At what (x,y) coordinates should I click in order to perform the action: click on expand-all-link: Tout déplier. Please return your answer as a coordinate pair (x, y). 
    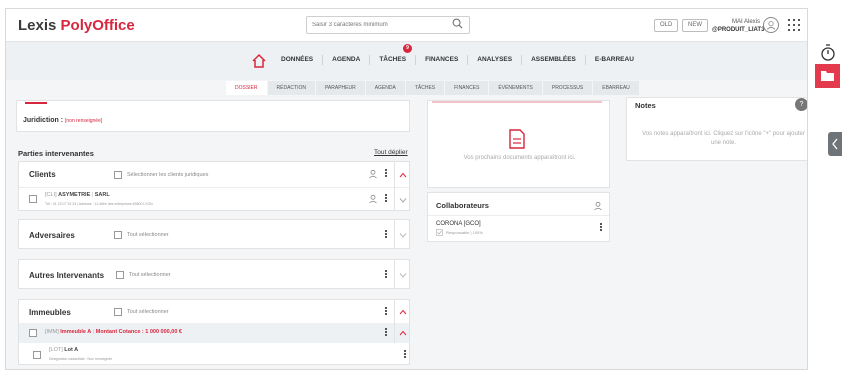
    Looking at the image, I should click on (391, 152).